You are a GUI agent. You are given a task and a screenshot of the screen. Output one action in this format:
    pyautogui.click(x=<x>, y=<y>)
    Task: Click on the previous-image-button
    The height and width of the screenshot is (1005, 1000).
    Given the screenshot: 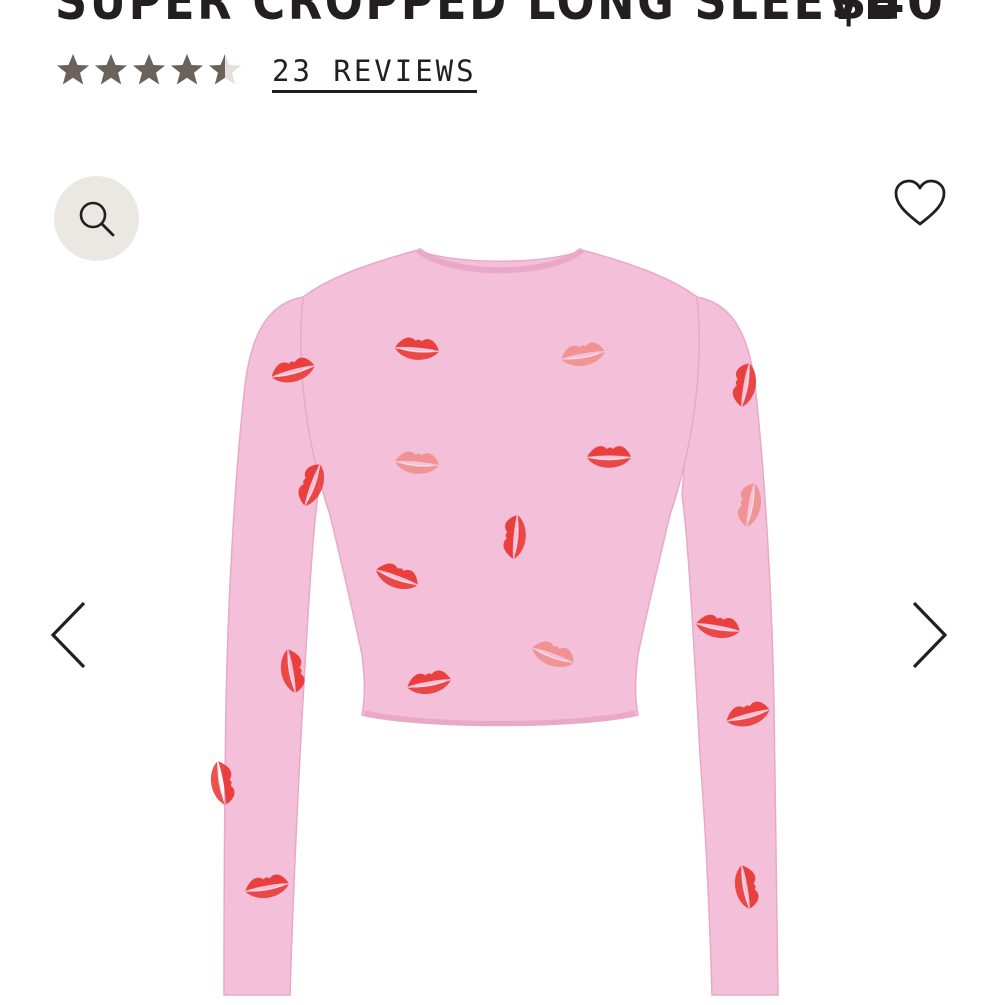 What is the action you would take?
    pyautogui.click(x=68, y=635)
    